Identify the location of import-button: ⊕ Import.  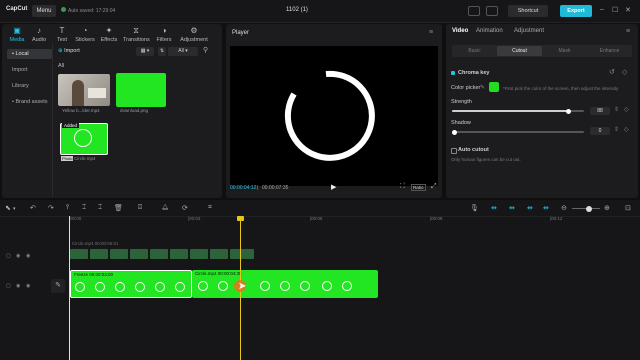
(75, 51).